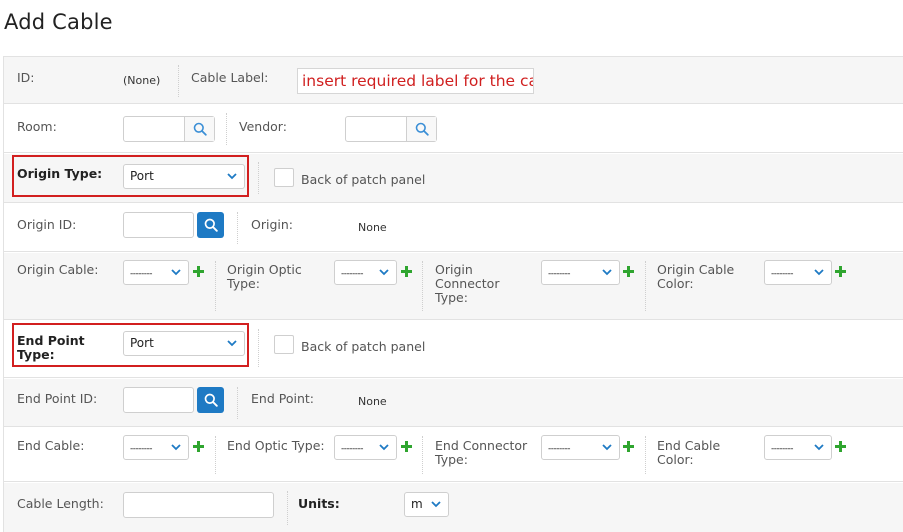 The width and height of the screenshot is (903, 532). Describe the element at coordinates (37, 126) in the screenshot. I see `room-label: Room:` at that location.